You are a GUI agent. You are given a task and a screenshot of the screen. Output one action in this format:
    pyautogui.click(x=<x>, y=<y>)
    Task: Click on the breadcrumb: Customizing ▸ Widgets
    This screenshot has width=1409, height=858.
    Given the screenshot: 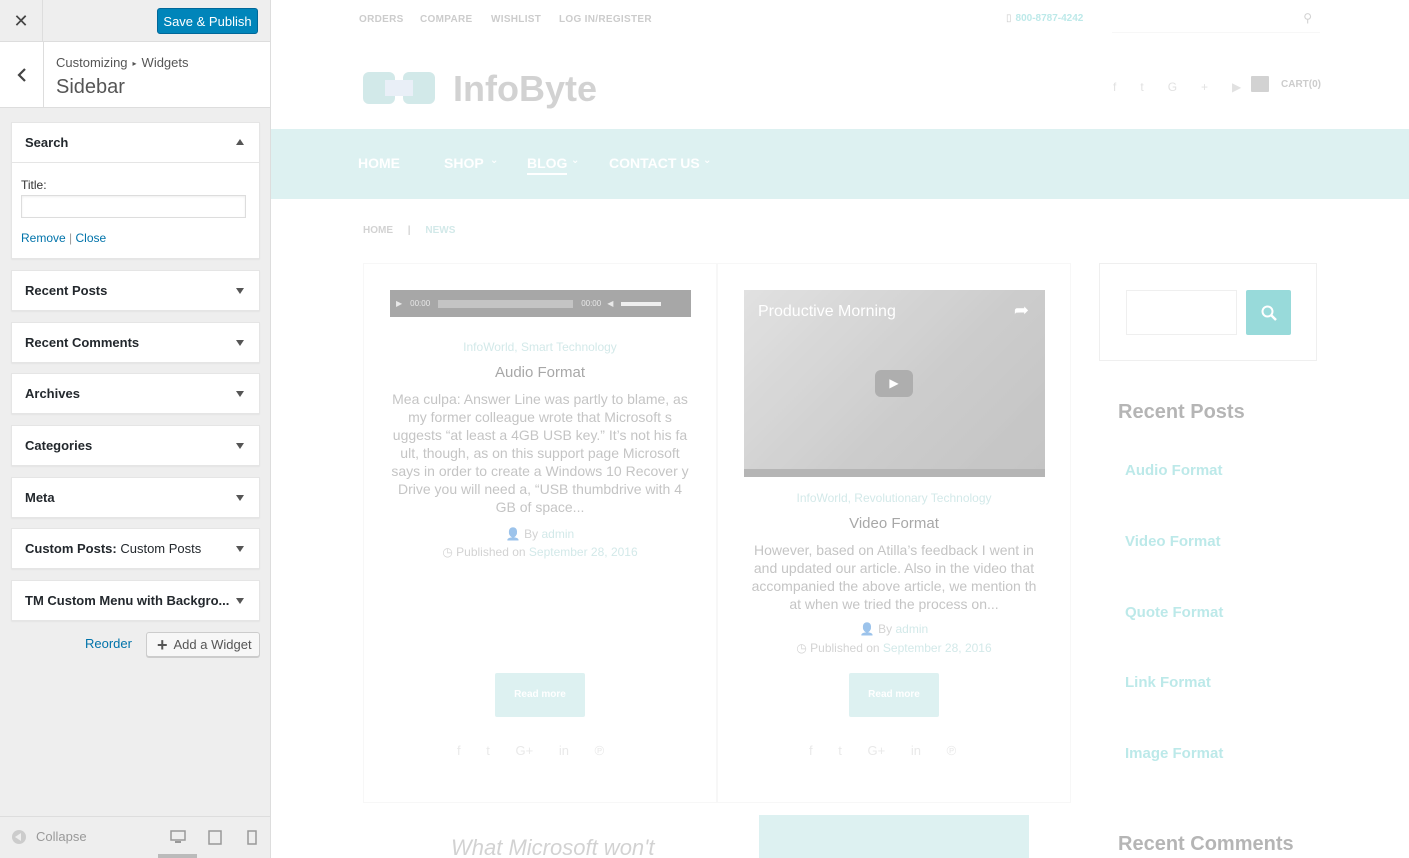 What is the action you would take?
    pyautogui.click(x=122, y=62)
    